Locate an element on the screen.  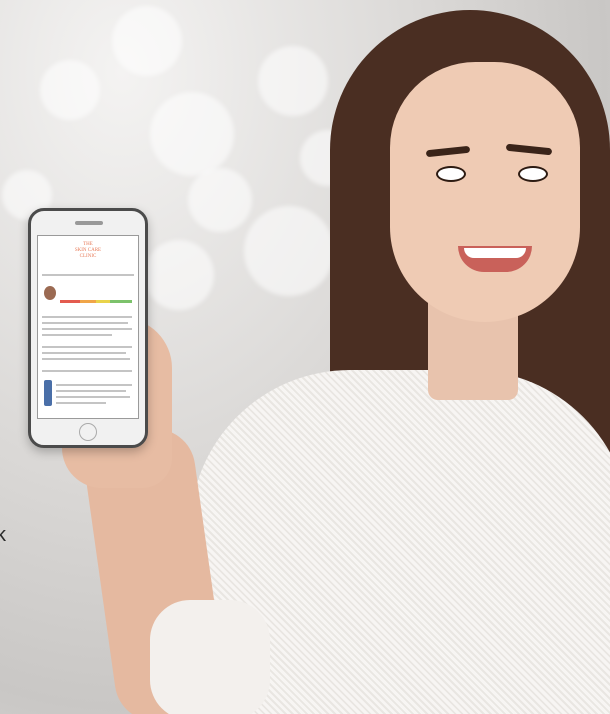
score-bar-orange is located at coordinates (88, 301).